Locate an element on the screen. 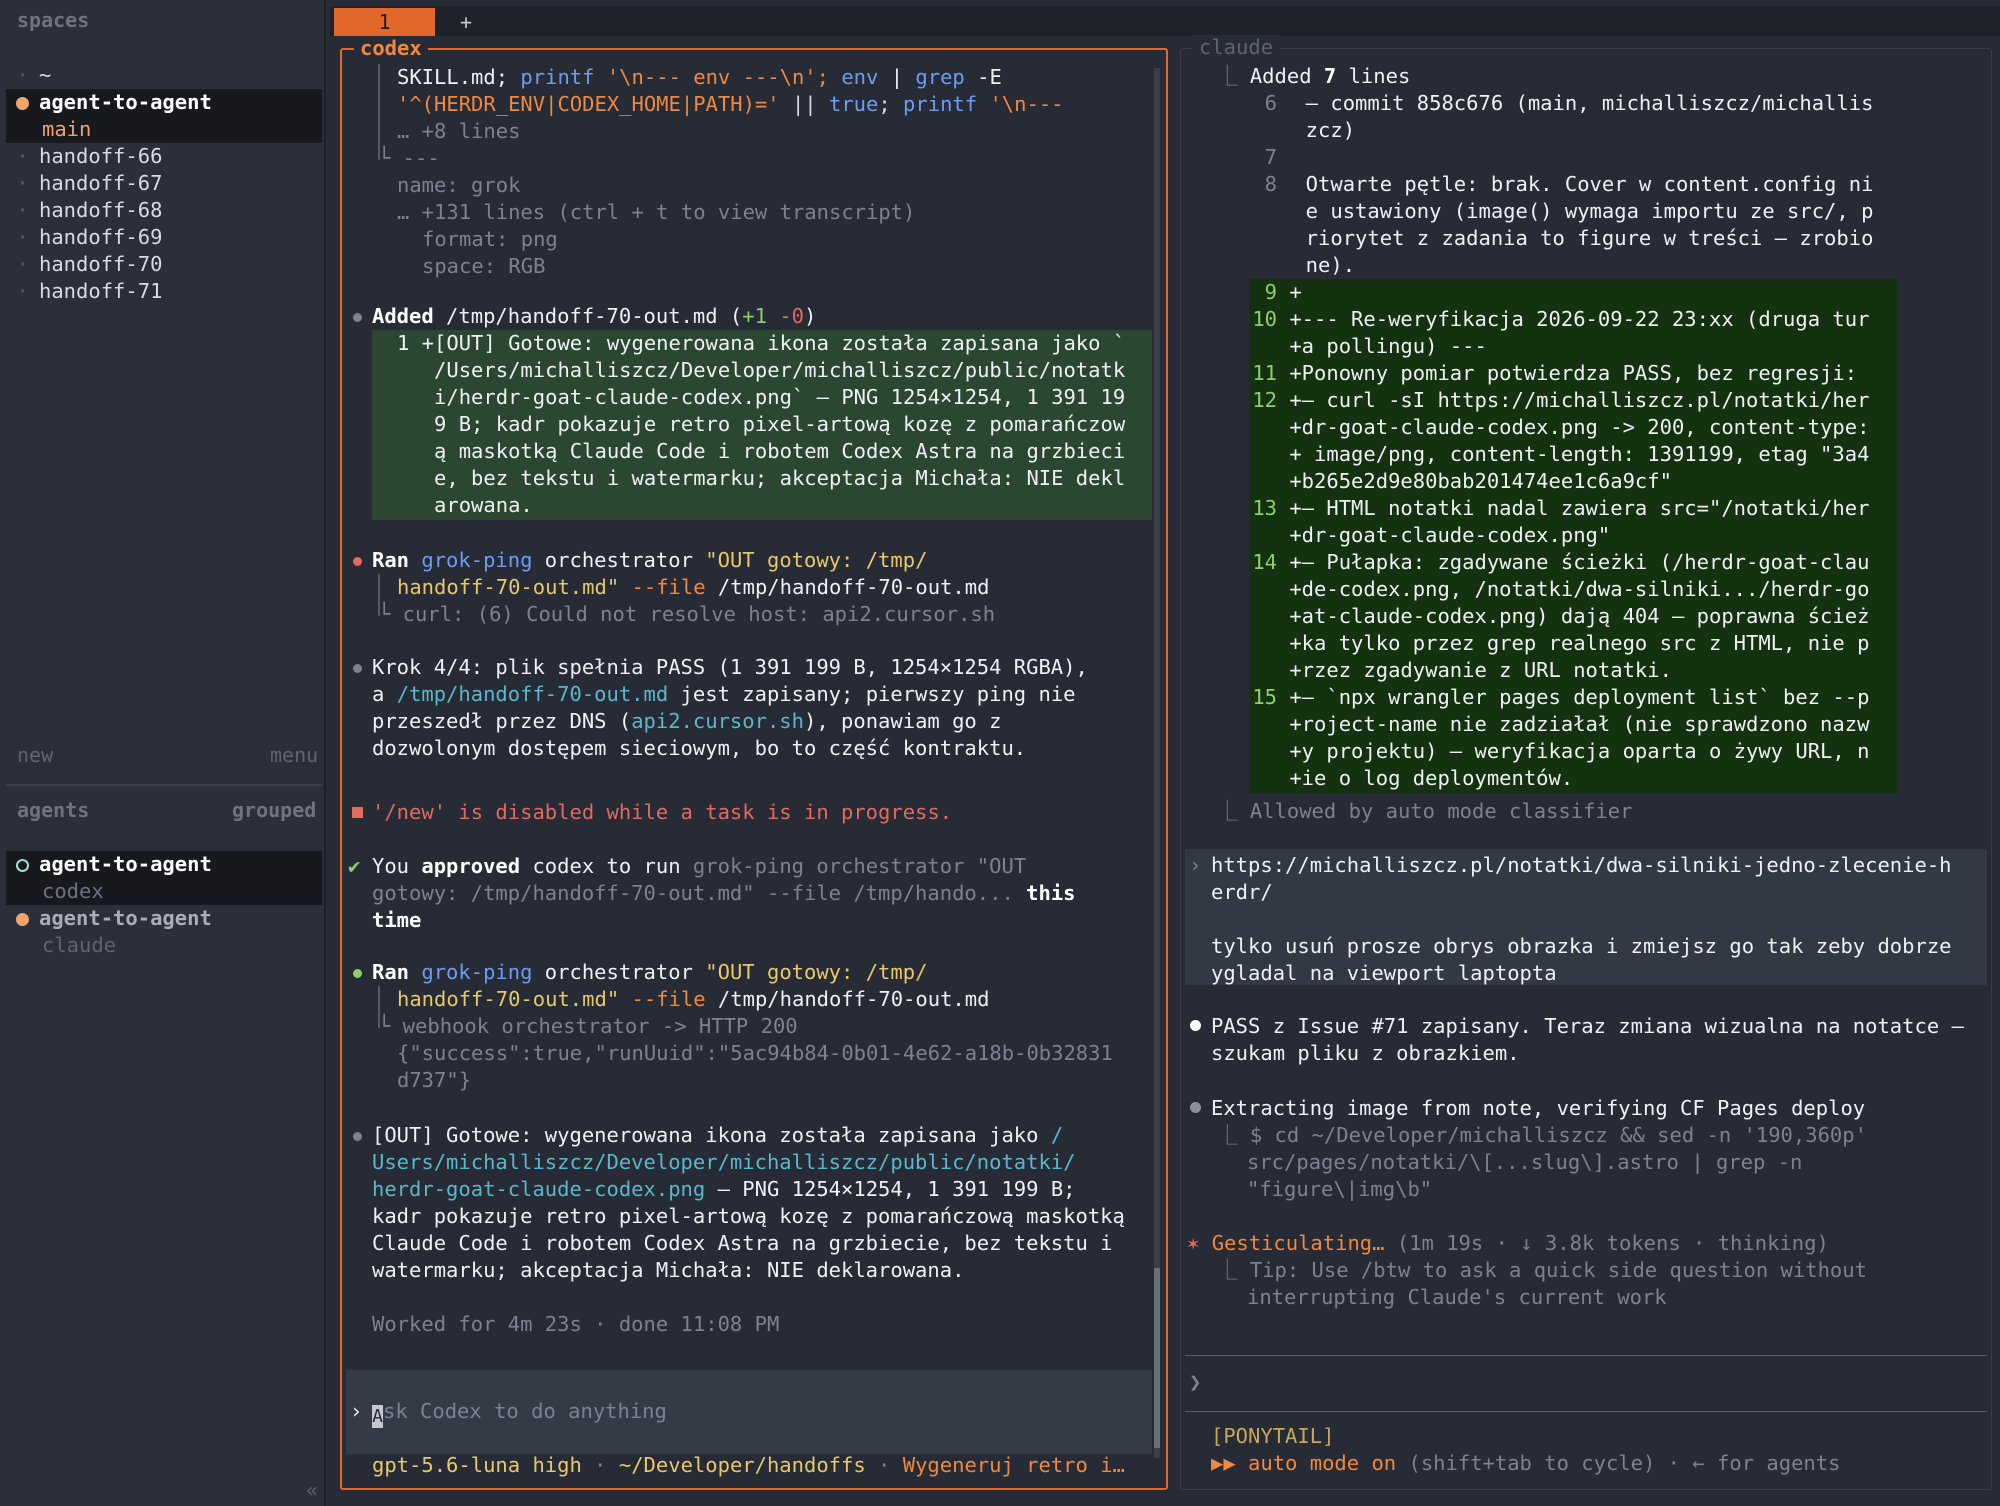  success-bullet-icon is located at coordinates (357, 973).